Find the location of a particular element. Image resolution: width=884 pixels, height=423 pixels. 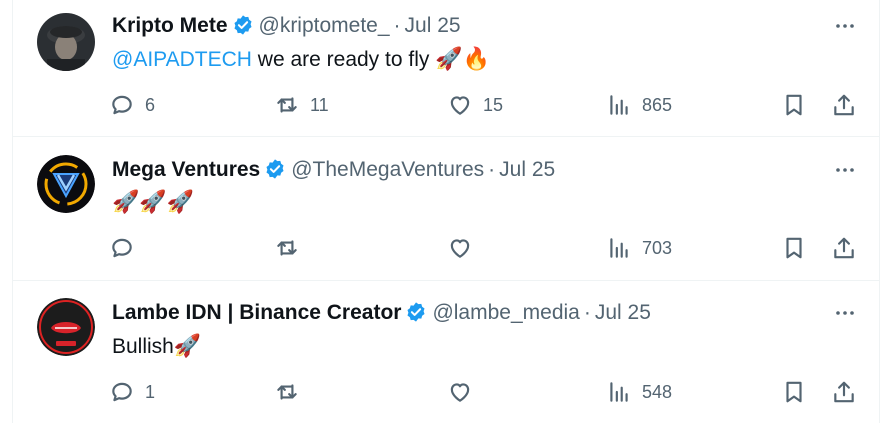

like-button: 15 is located at coordinates (475, 105).